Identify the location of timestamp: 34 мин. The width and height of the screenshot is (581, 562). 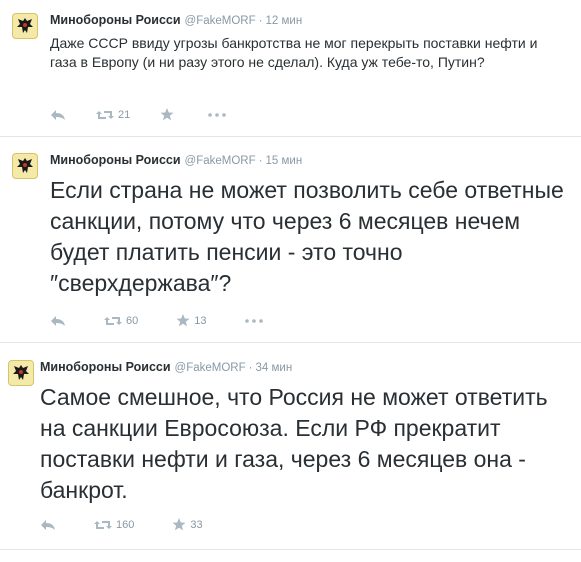
(274, 368).